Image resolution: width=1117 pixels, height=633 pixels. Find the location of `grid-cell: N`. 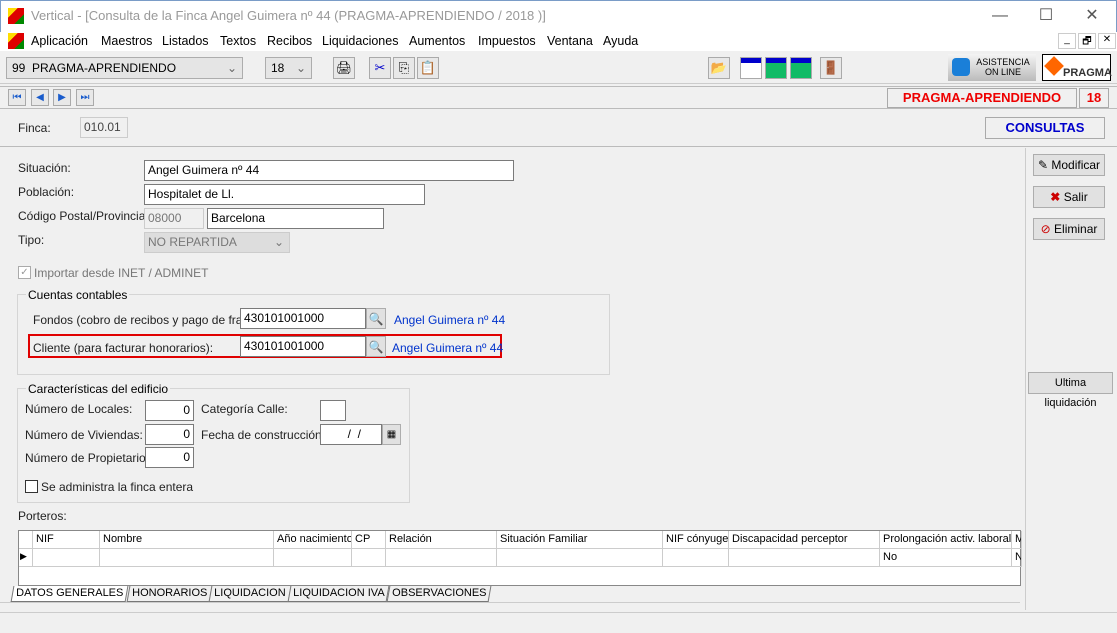

grid-cell: N is located at coordinates (1017, 558).